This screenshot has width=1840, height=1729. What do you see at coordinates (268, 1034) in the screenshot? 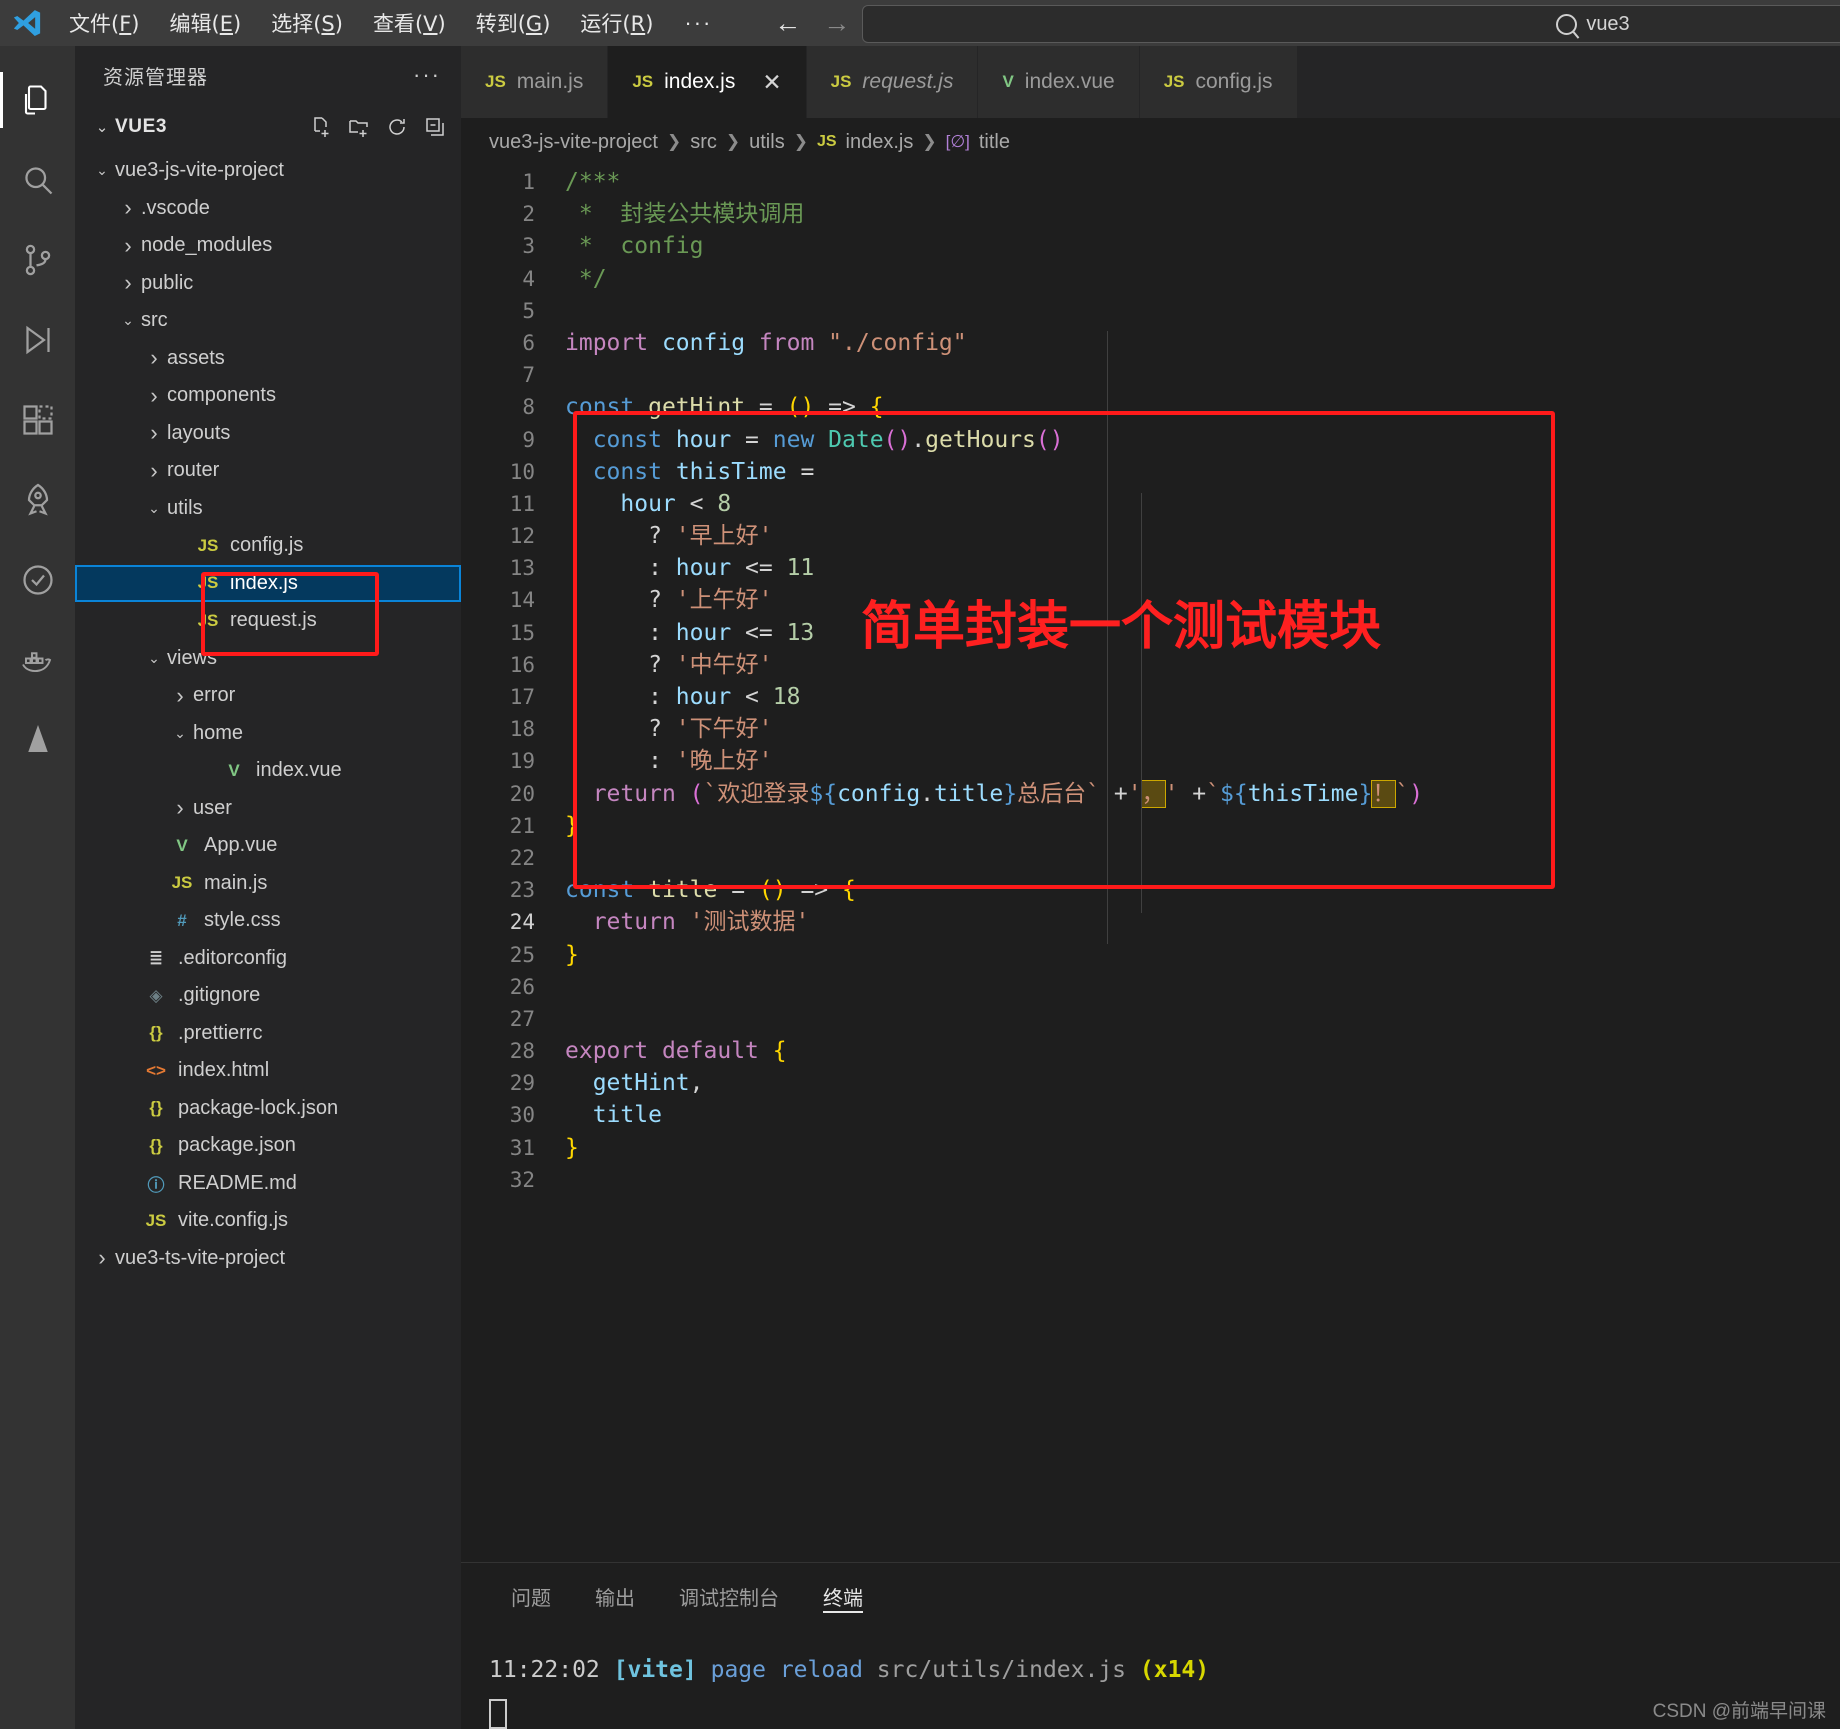
I see `tree-file-row: ›{}.prettierrc` at bounding box center [268, 1034].